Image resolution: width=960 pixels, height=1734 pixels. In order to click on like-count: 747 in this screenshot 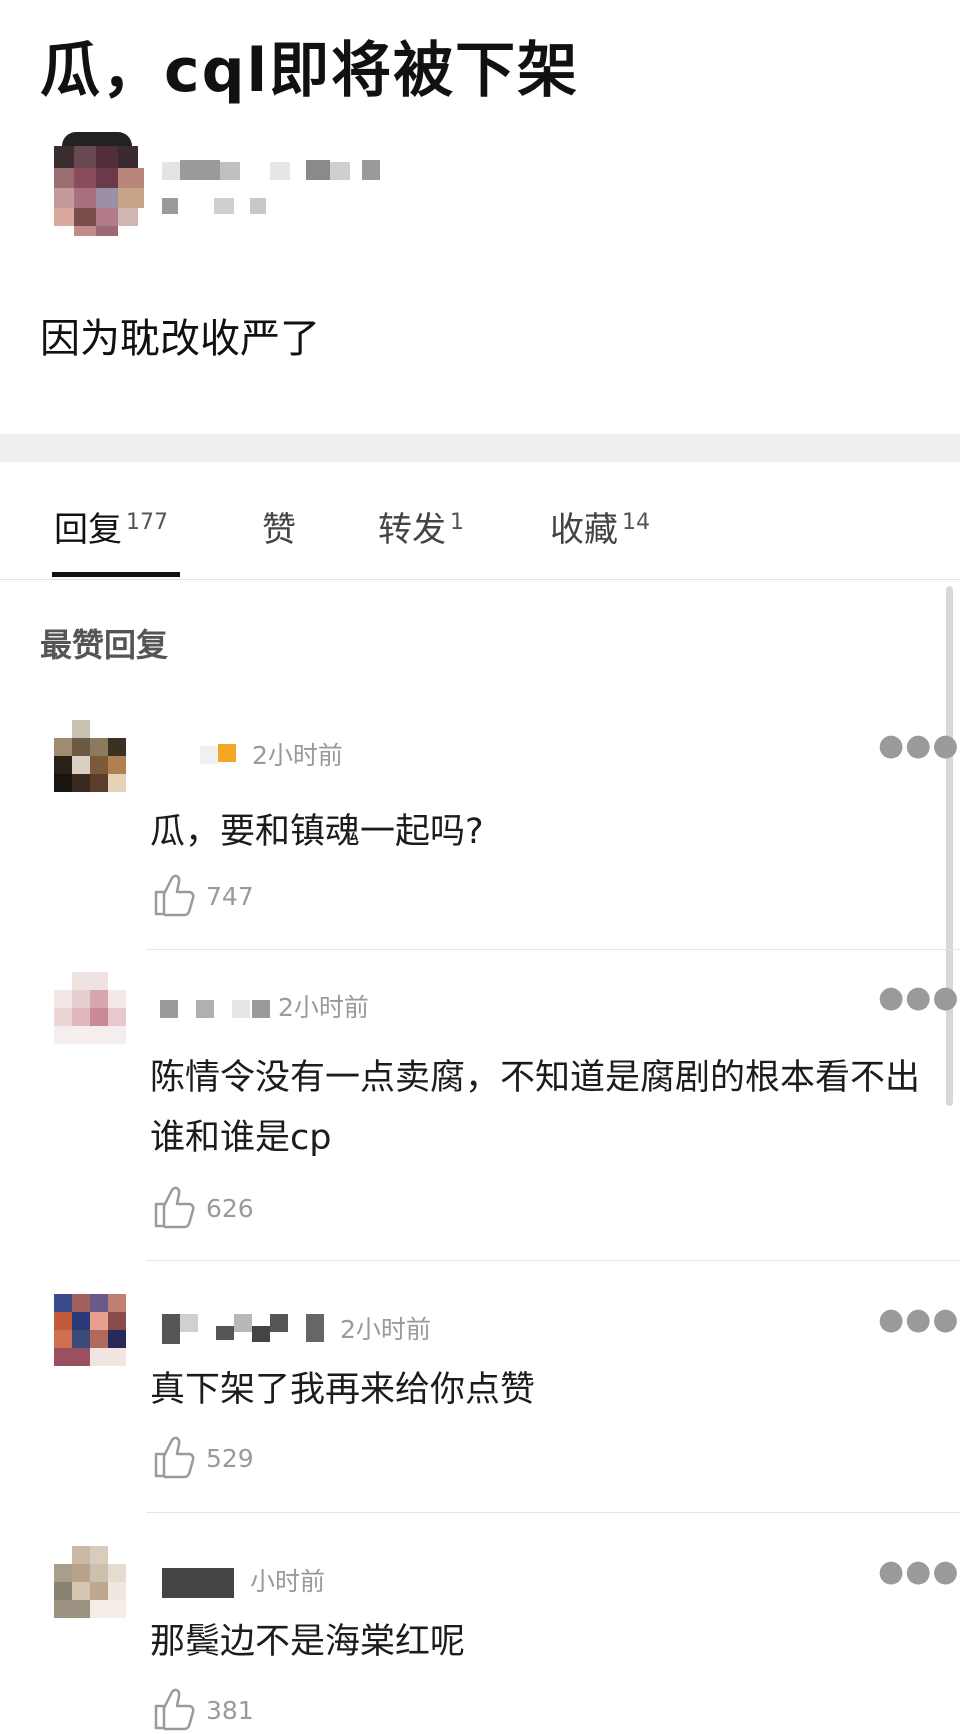, I will do `click(230, 896)`.